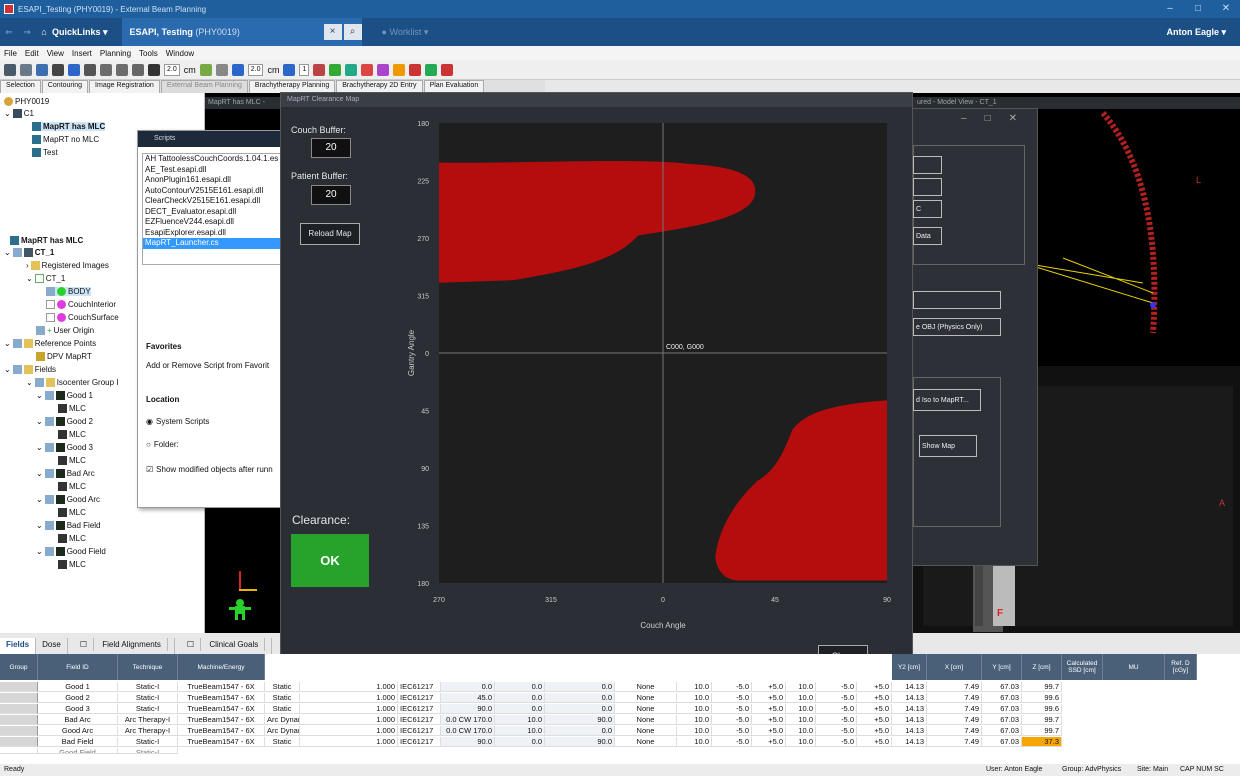 This screenshot has width=1240, height=776. Describe the element at coordinates (224, 646) in the screenshot. I see `tab-clinical-goals: ☐ Clinical Goals` at that location.